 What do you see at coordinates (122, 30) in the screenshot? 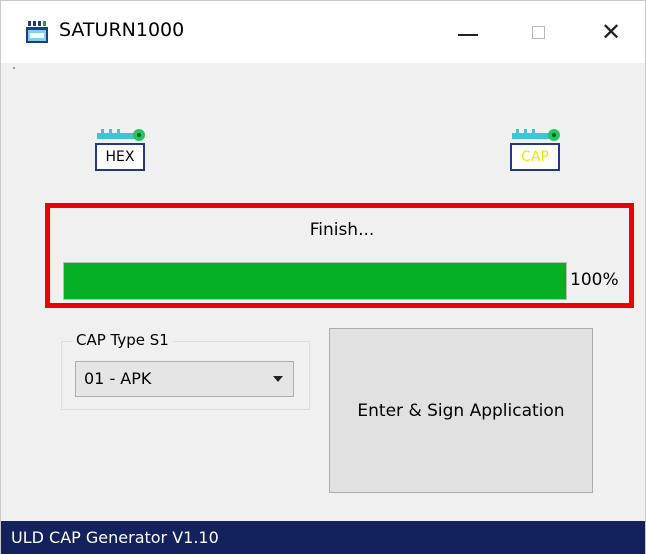
I see `window-title: SATURN1000` at bounding box center [122, 30].